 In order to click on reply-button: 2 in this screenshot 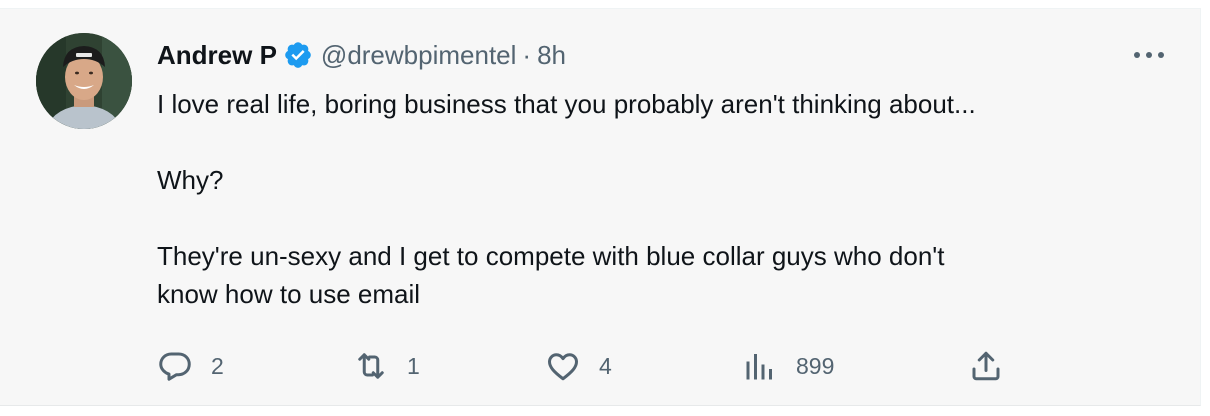, I will do `click(190, 366)`.